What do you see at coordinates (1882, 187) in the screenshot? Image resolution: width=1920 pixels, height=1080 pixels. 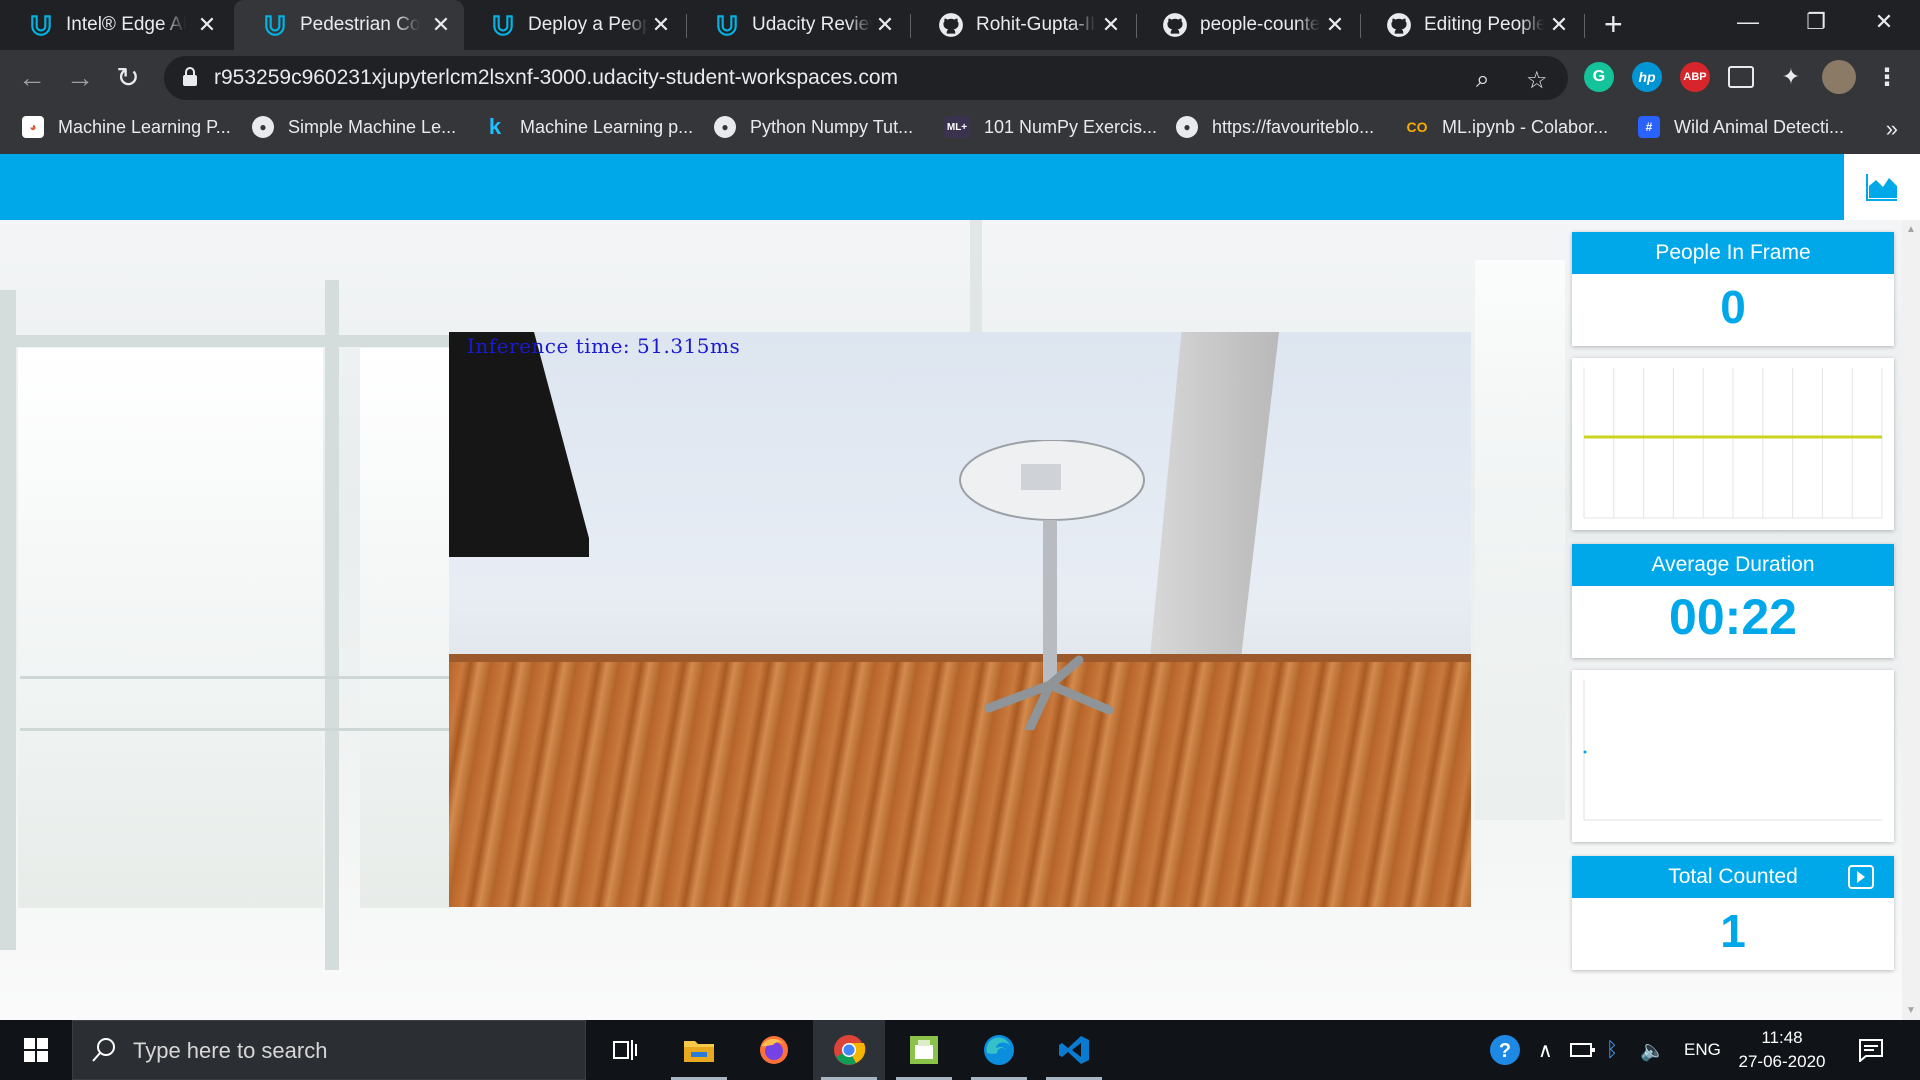 I see `stats-toggle-button` at bounding box center [1882, 187].